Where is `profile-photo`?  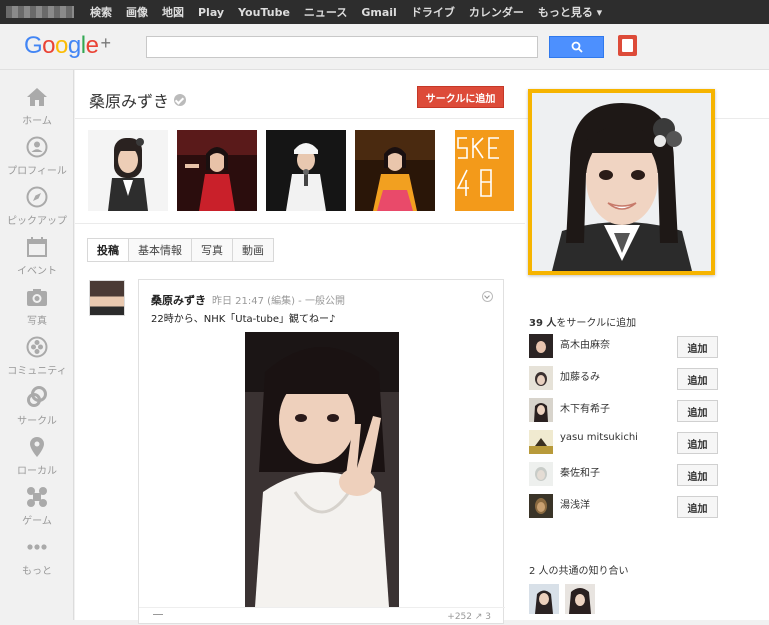 profile-photo is located at coordinates (621, 182).